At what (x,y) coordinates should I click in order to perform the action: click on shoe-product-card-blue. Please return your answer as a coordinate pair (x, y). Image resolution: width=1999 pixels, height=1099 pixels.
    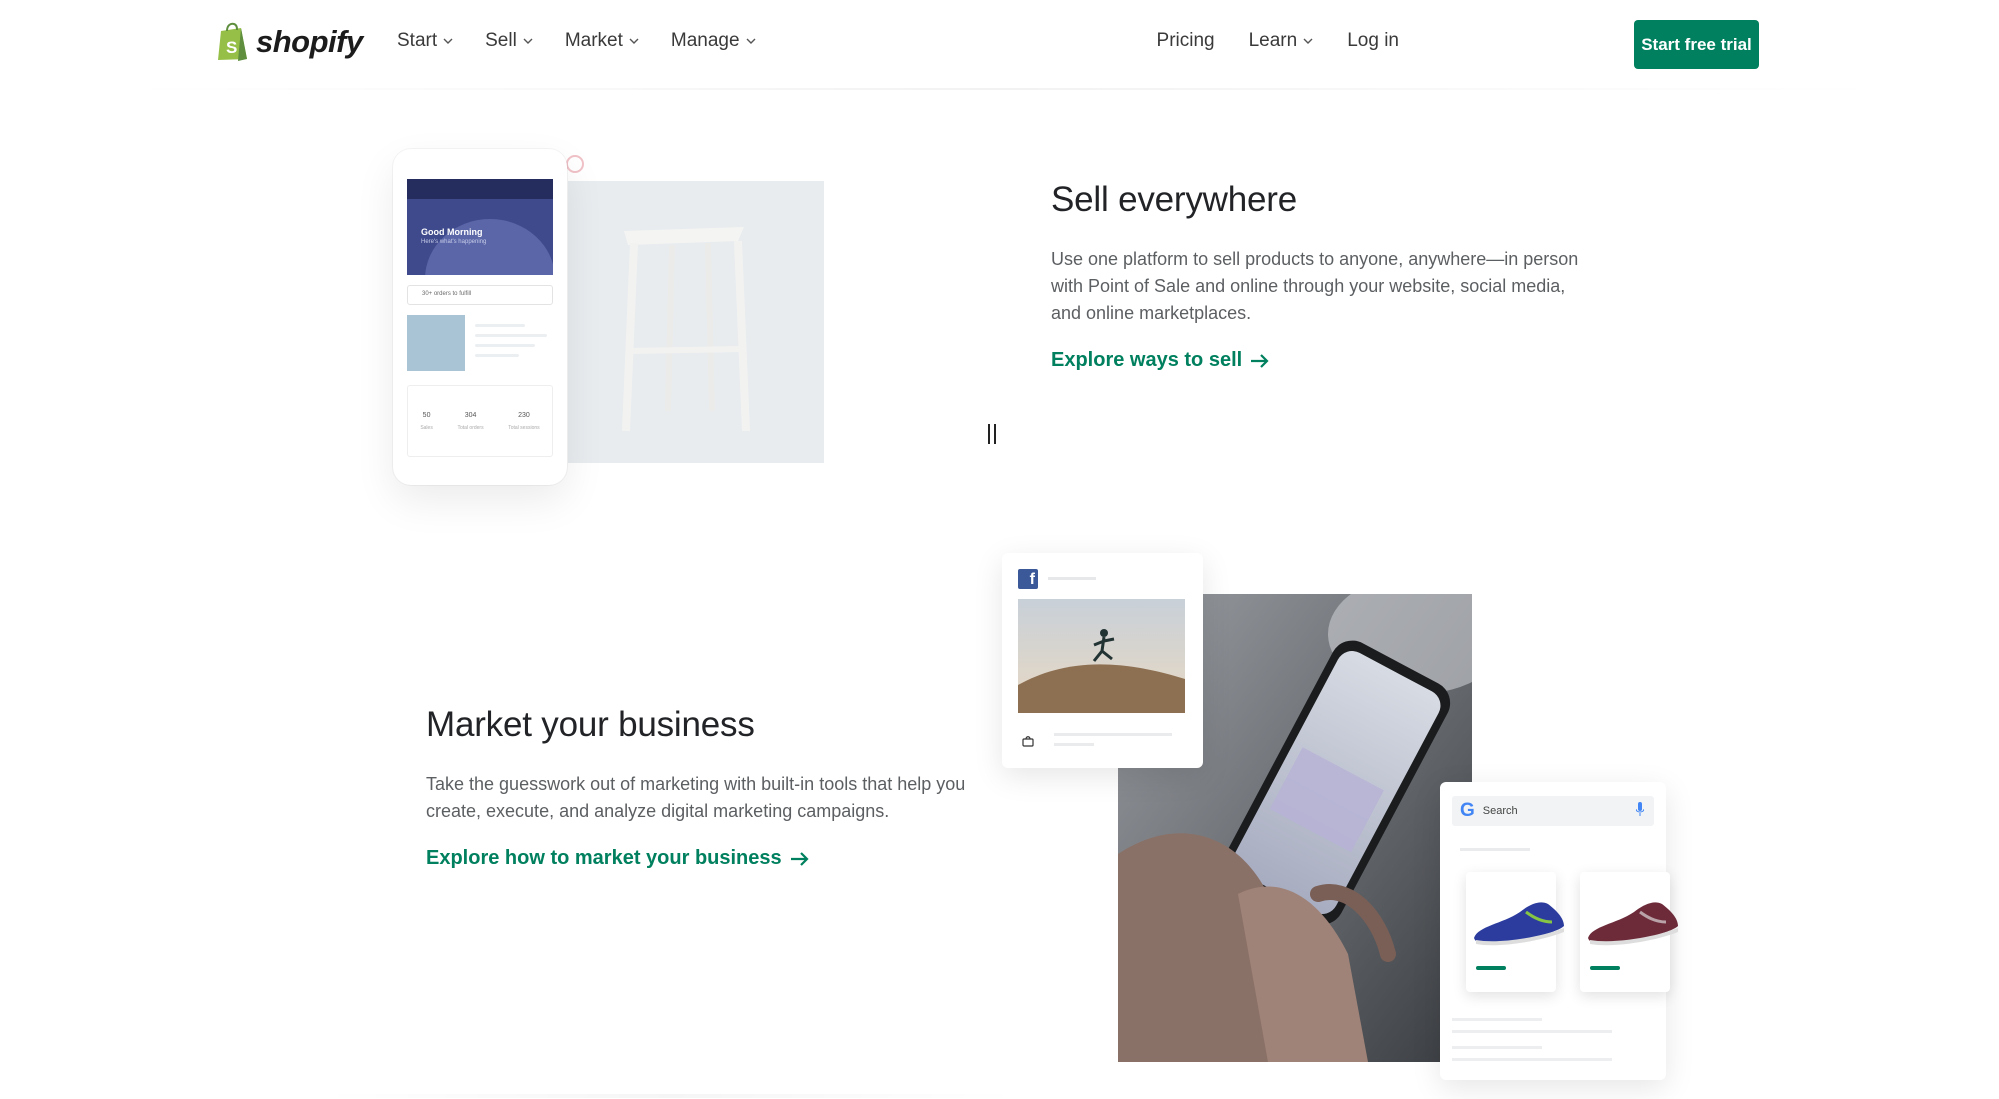
    Looking at the image, I should click on (1515, 932).